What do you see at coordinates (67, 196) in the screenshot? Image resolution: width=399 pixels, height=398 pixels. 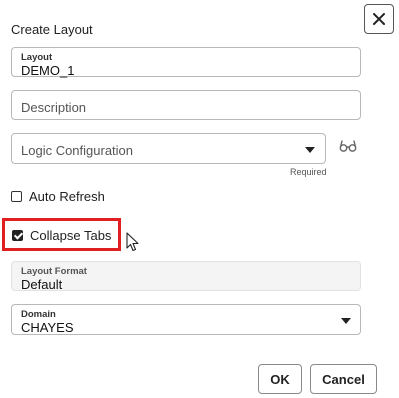 I see `auto-refresh-label: Auto Refresh` at bounding box center [67, 196].